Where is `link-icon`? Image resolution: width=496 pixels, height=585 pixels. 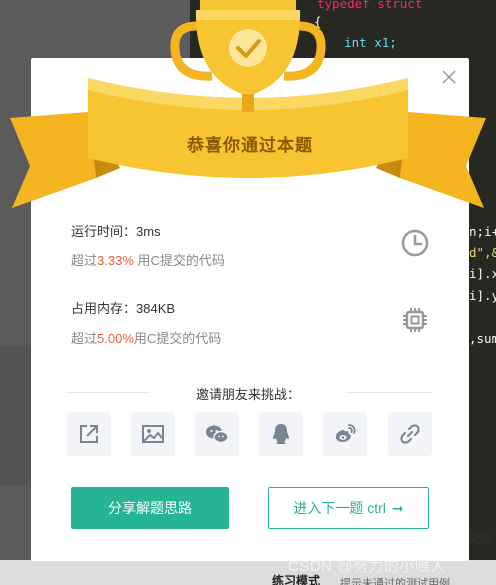 link-icon is located at coordinates (410, 434).